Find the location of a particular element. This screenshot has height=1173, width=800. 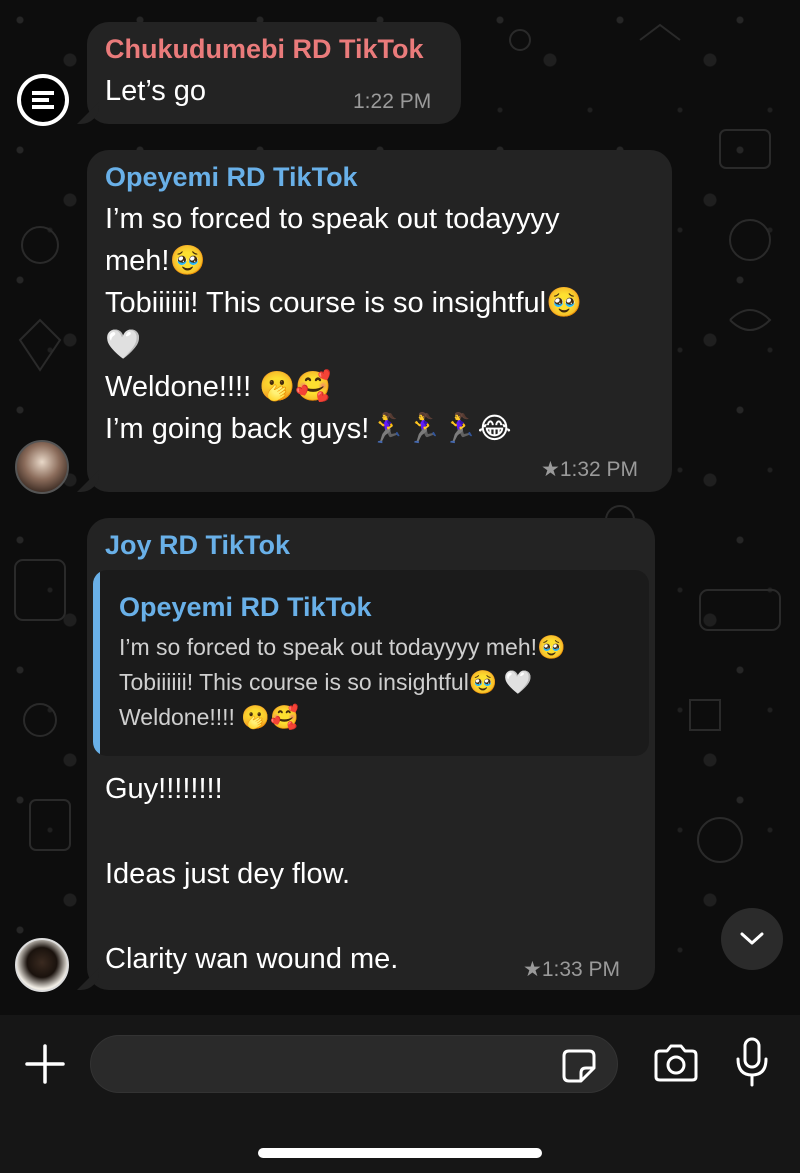

message-text: Let’s go is located at coordinates (156, 91).